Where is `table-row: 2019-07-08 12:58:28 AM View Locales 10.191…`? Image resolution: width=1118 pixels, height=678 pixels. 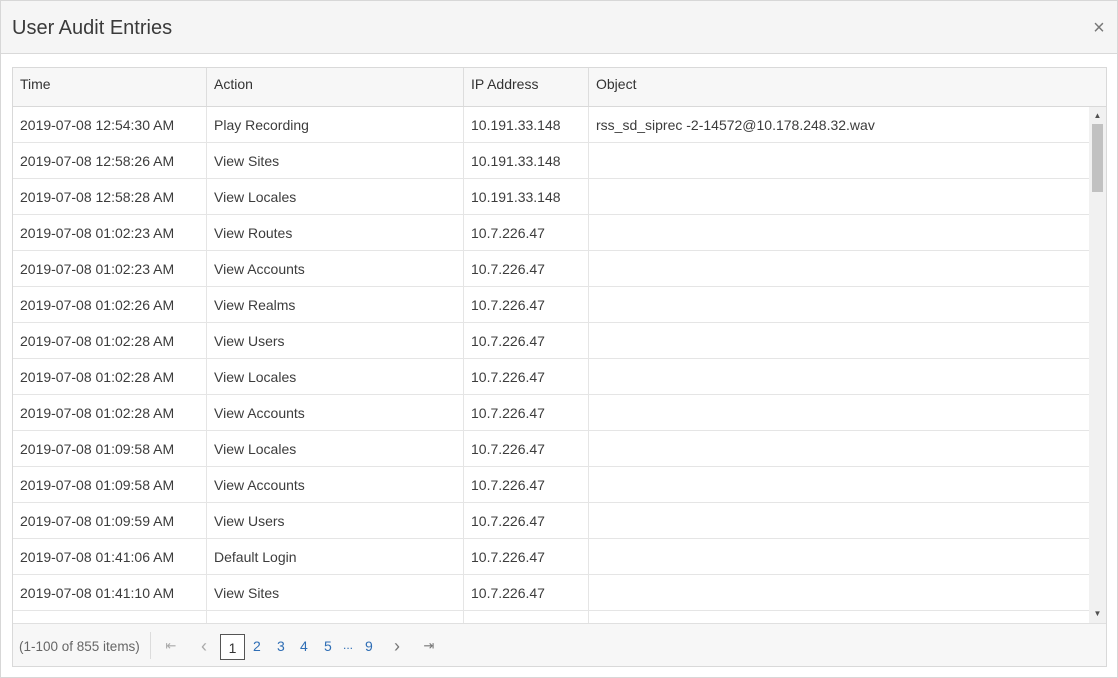
table-row: 2019-07-08 12:58:28 AM View Locales 10.191… is located at coordinates (551, 197).